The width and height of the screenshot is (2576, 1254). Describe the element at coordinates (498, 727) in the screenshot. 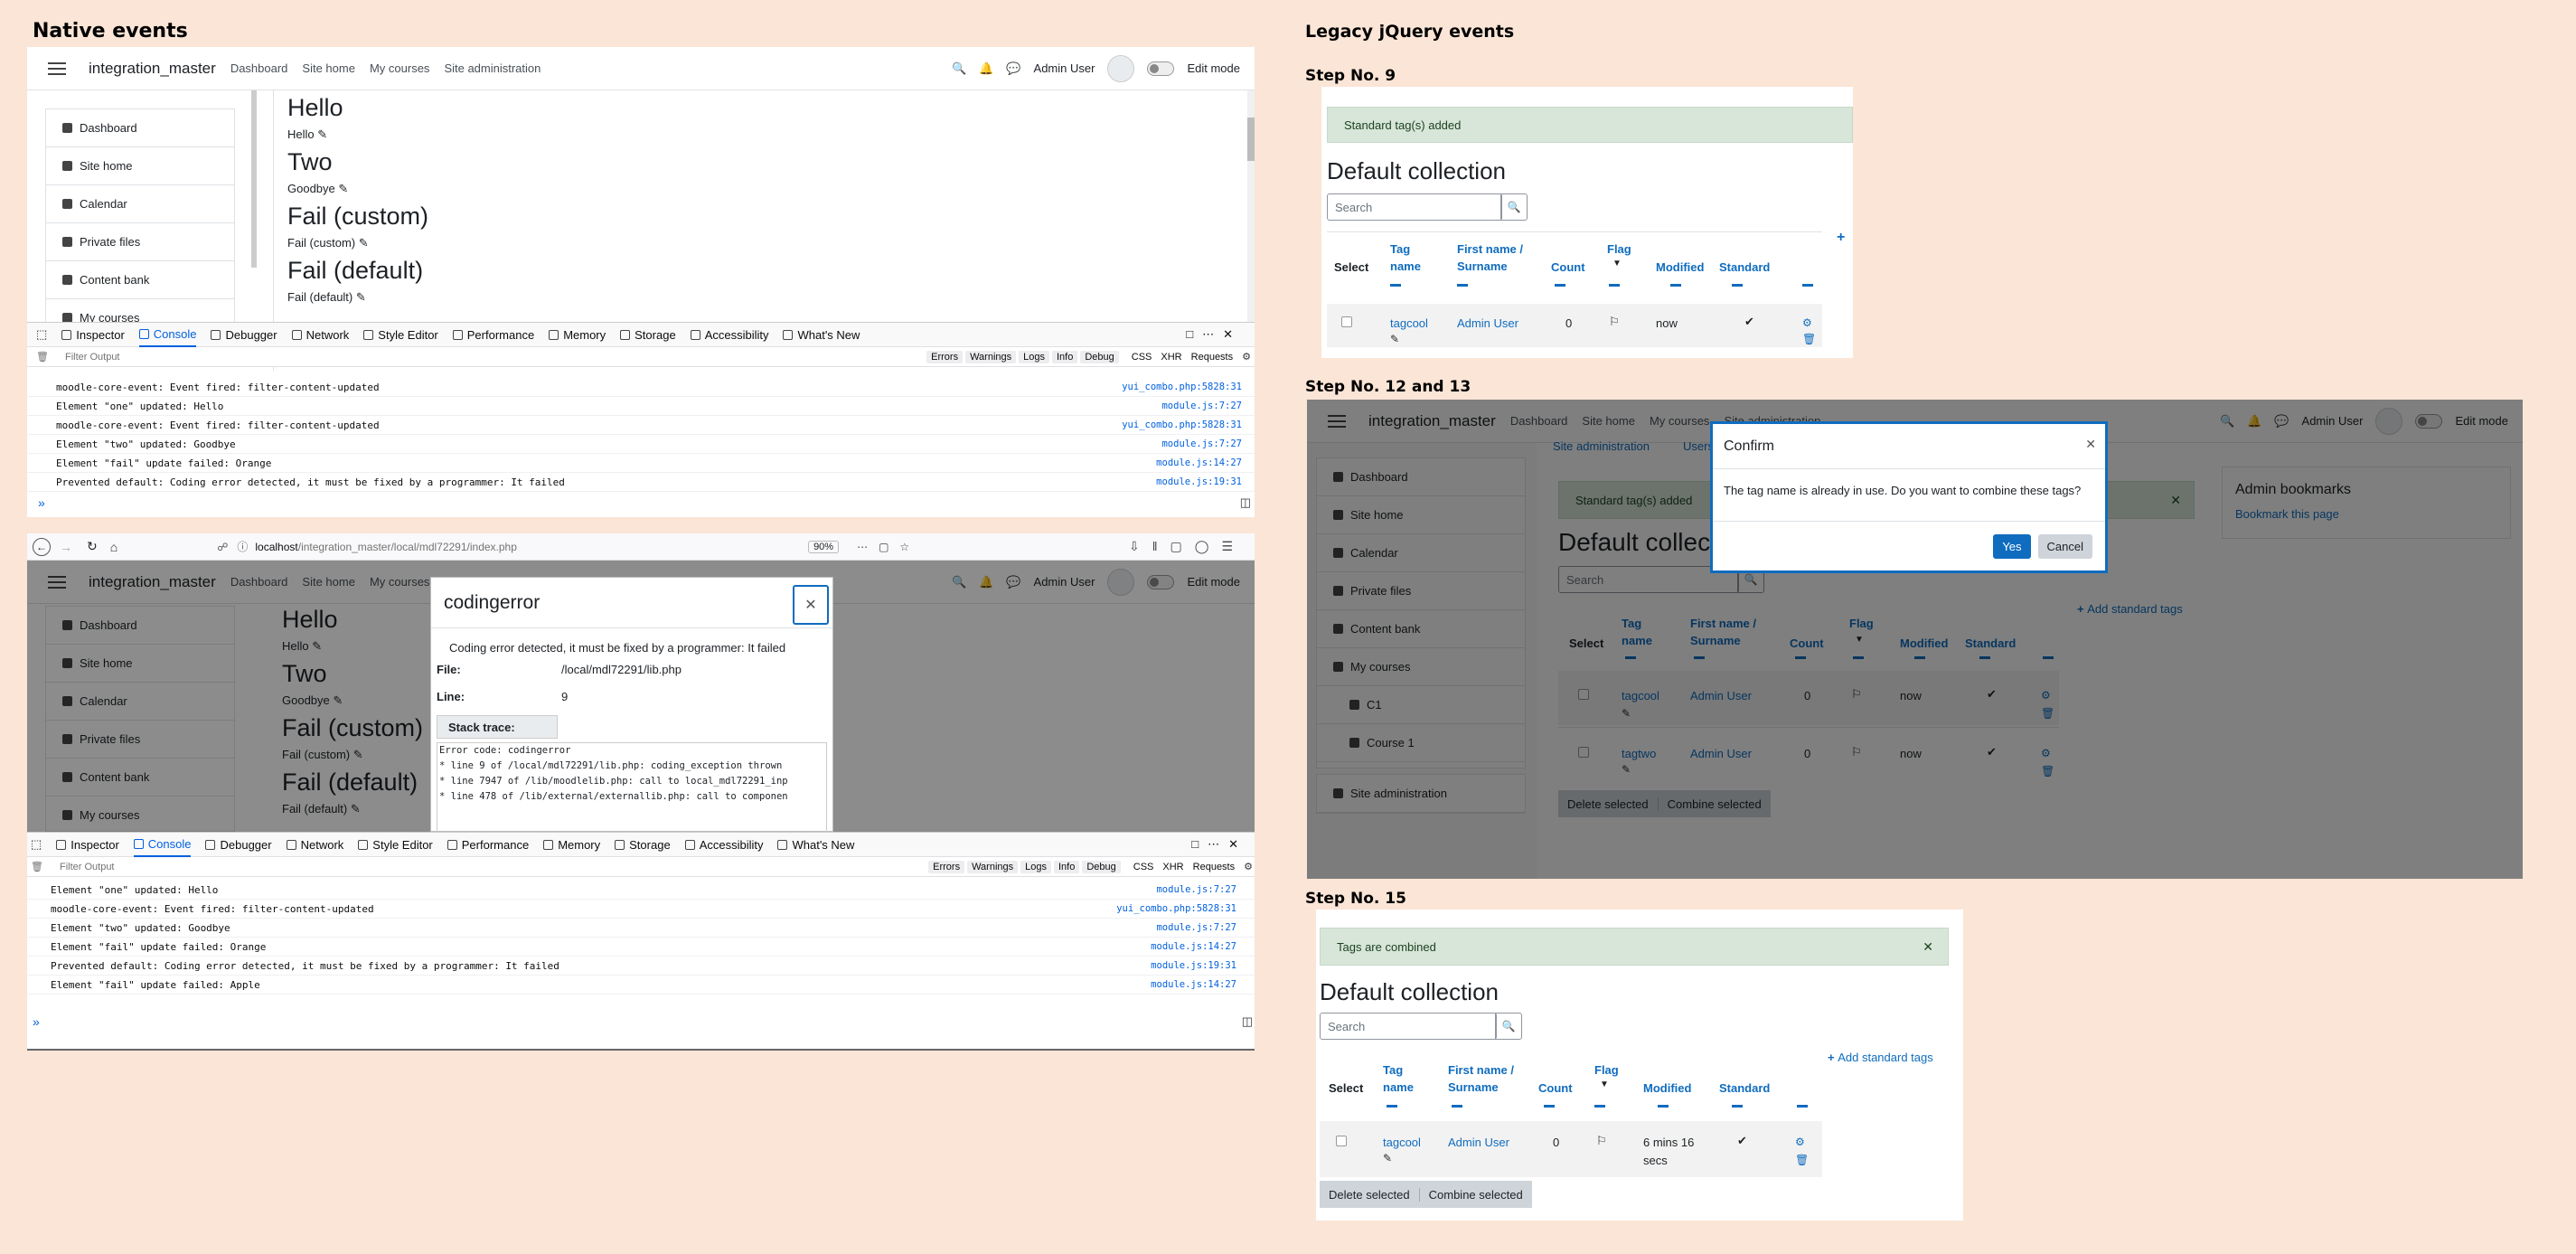

I see `stack-trace-button: Stack trace:` at that location.